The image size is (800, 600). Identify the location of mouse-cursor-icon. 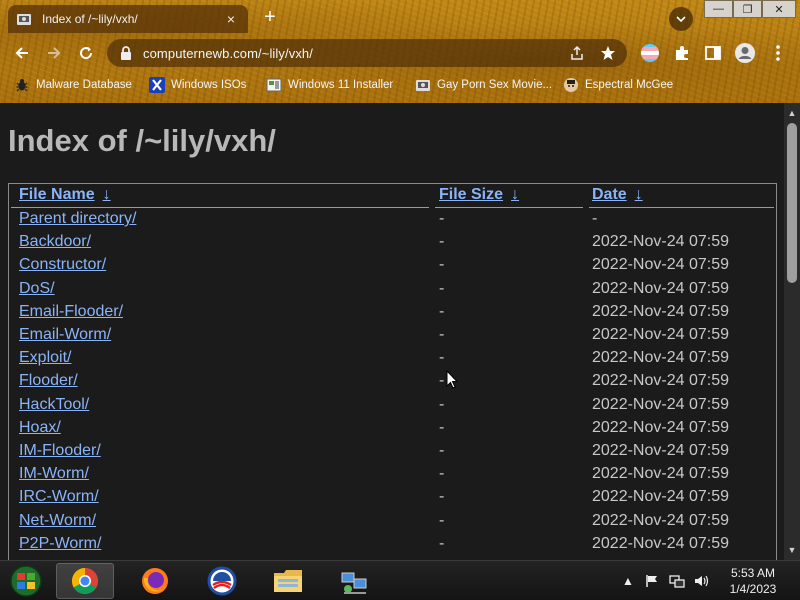
(452, 379).